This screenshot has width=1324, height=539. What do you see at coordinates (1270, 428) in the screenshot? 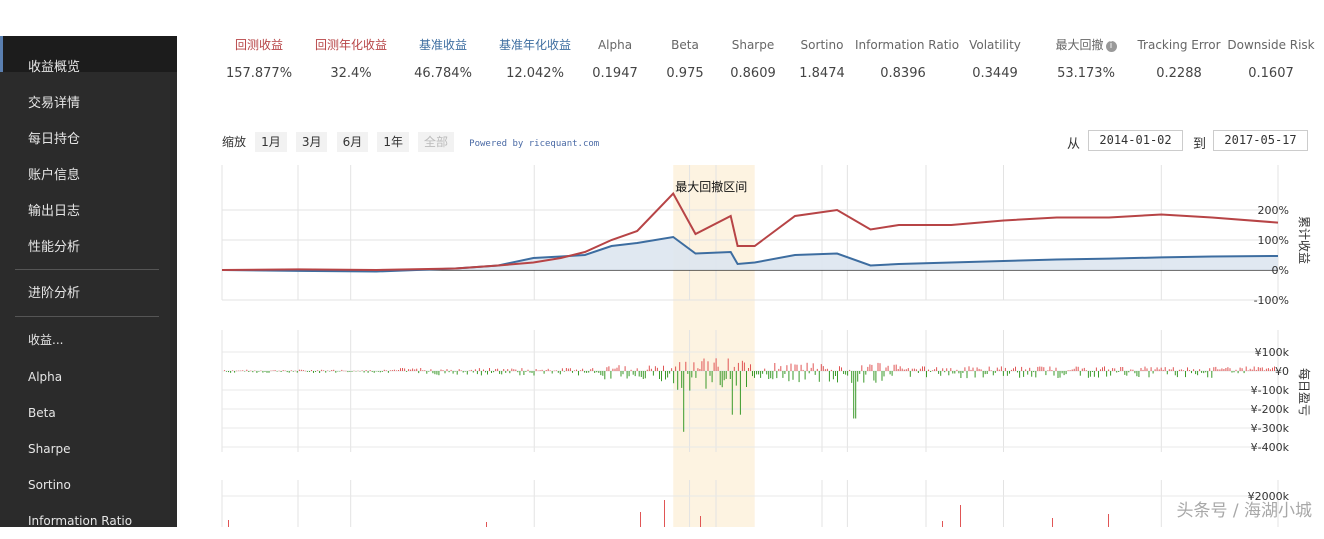
I see `y-tick-label: ¥-300k` at bounding box center [1270, 428].